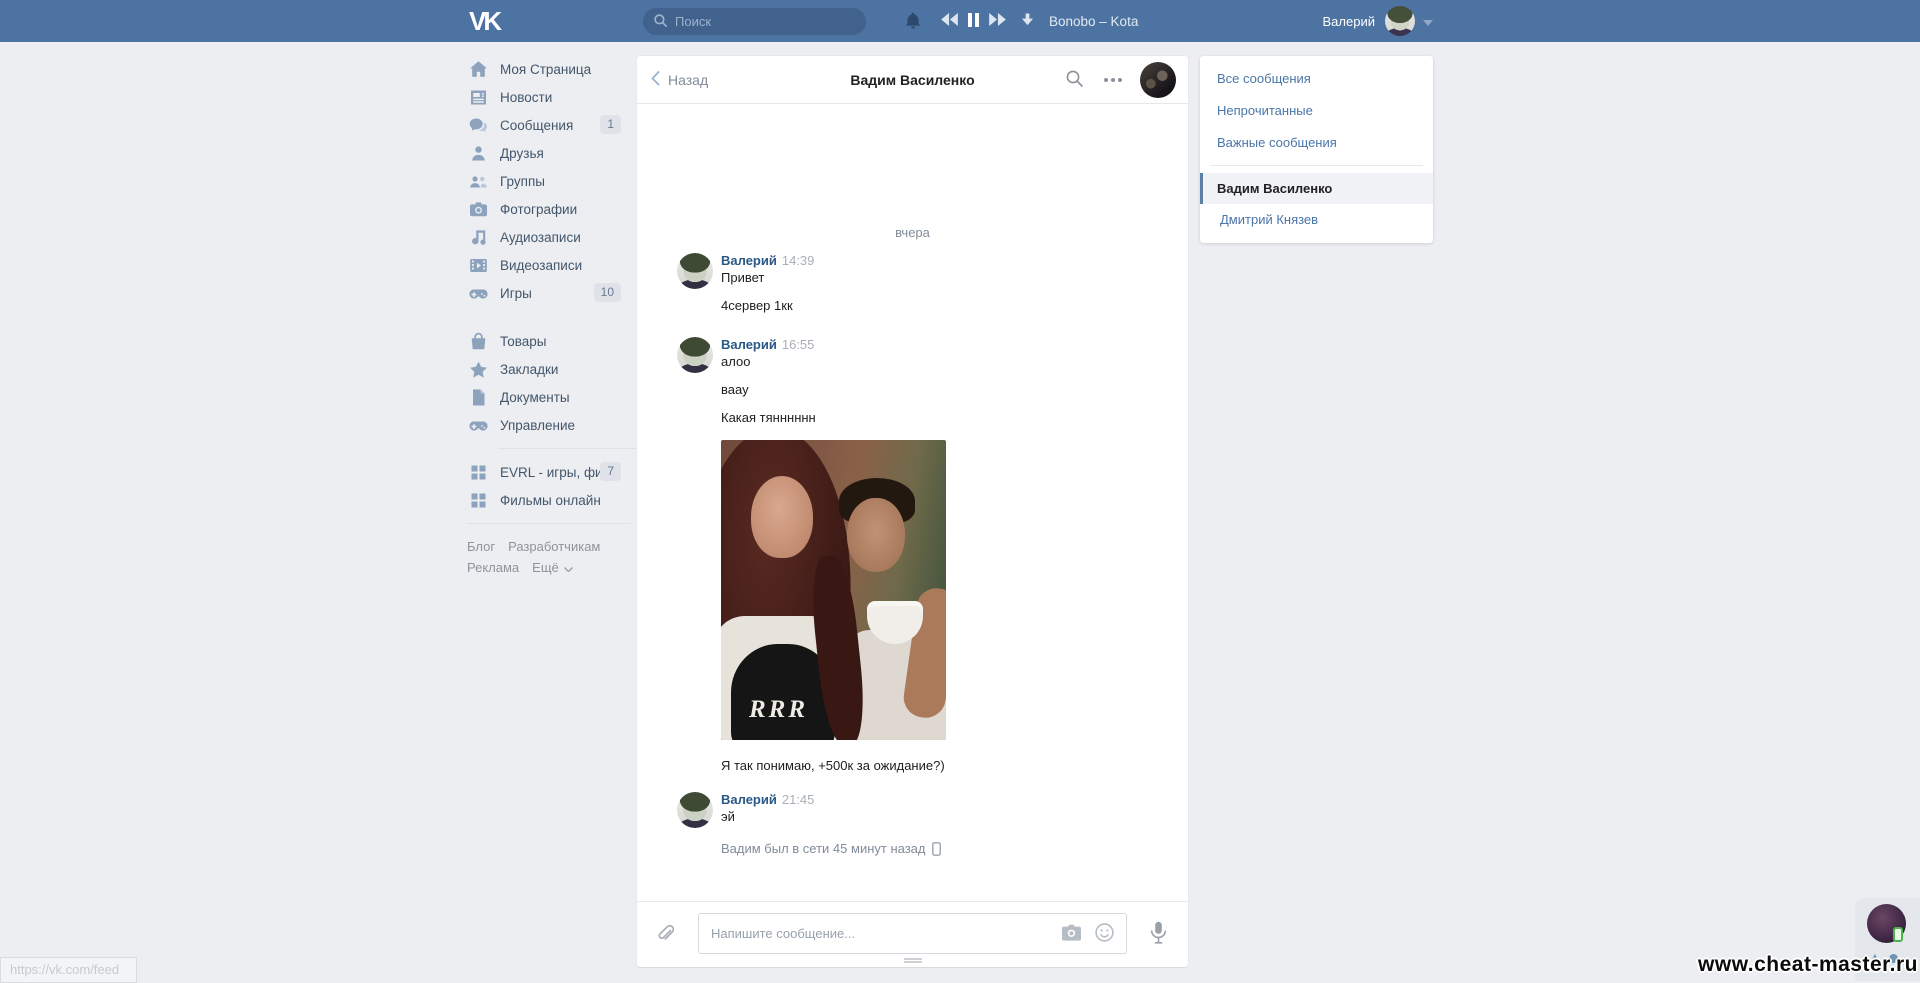 The height and width of the screenshot is (983, 1920). I want to click on filter-important: Важные сообщения, so click(1316, 143).